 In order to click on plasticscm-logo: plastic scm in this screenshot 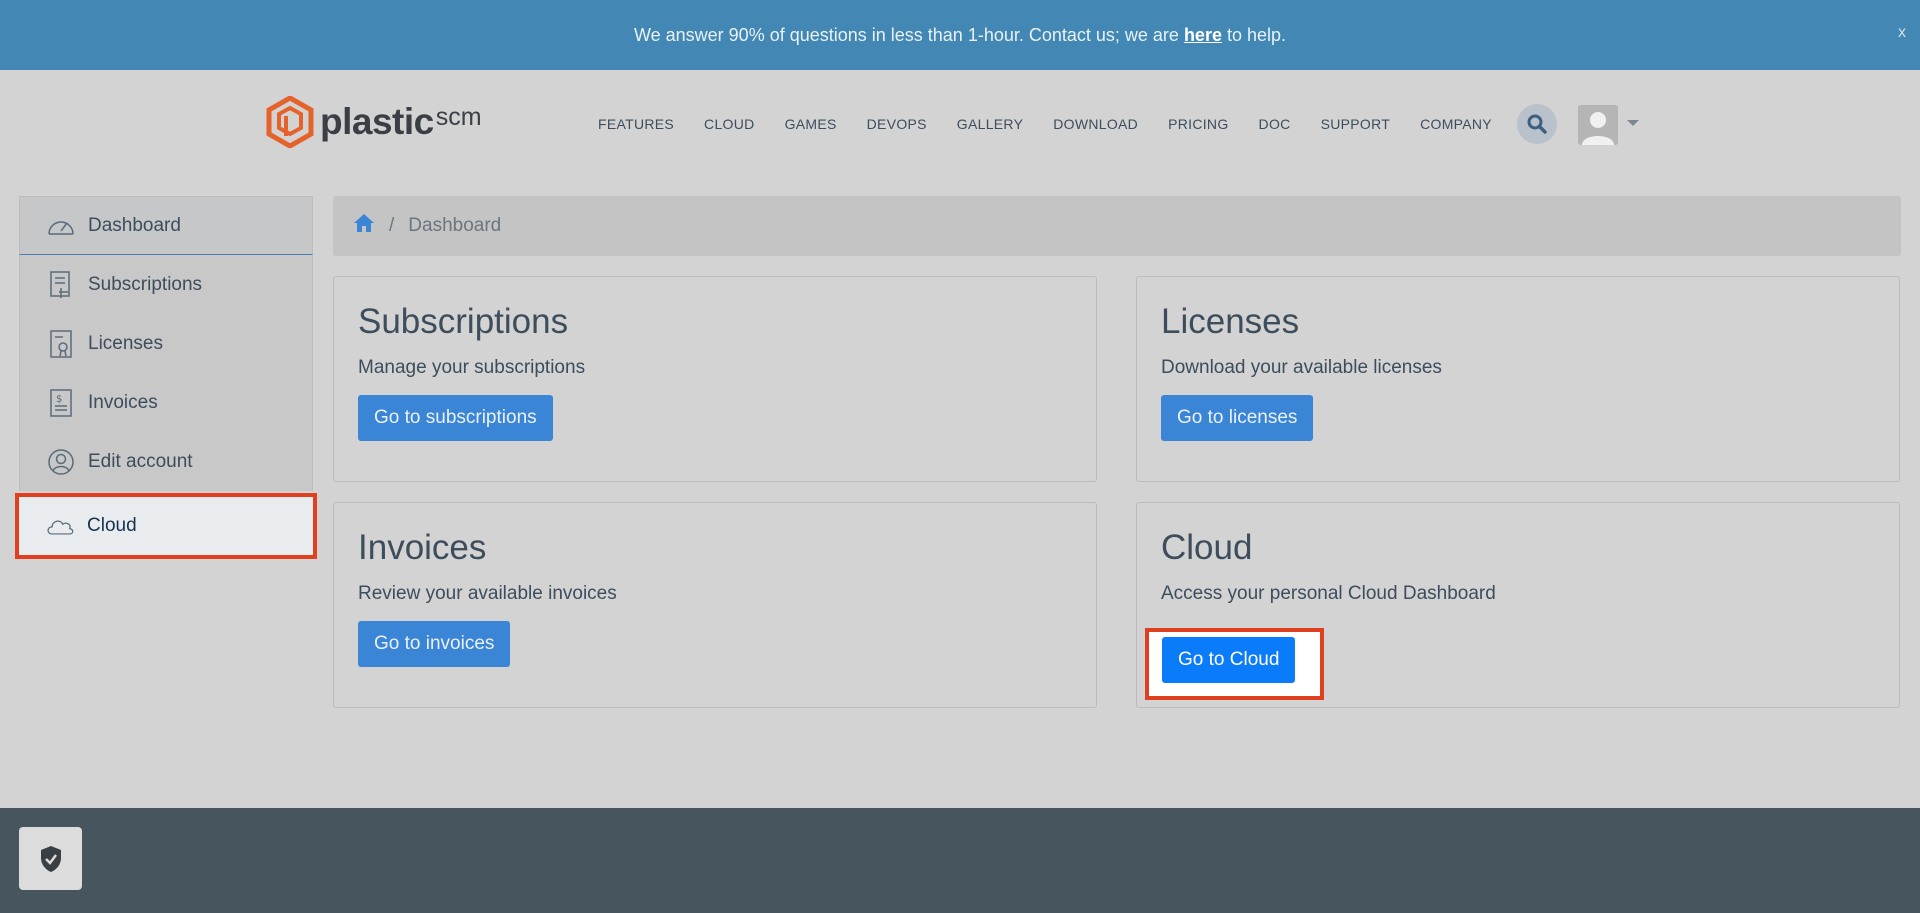, I will do `click(373, 122)`.